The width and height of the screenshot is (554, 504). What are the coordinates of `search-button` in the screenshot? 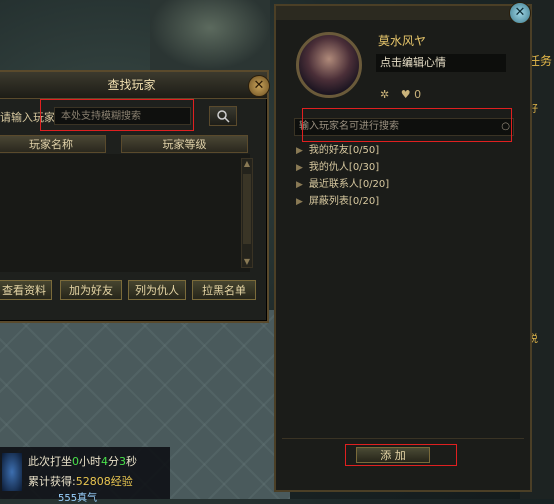 It's located at (223, 116).